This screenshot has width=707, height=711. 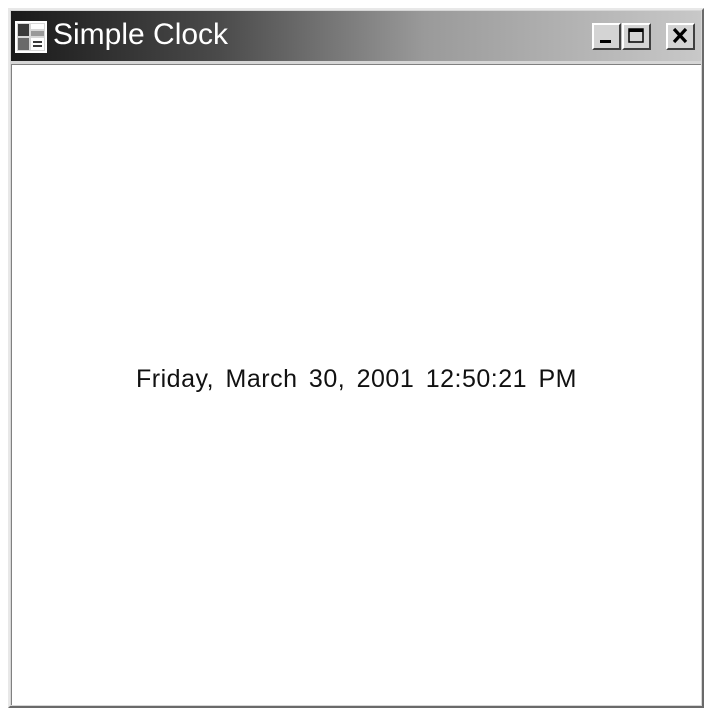 What do you see at coordinates (356, 379) in the screenshot?
I see `clock-display: Friday, March 30, 2001 12:50:21 PM` at bounding box center [356, 379].